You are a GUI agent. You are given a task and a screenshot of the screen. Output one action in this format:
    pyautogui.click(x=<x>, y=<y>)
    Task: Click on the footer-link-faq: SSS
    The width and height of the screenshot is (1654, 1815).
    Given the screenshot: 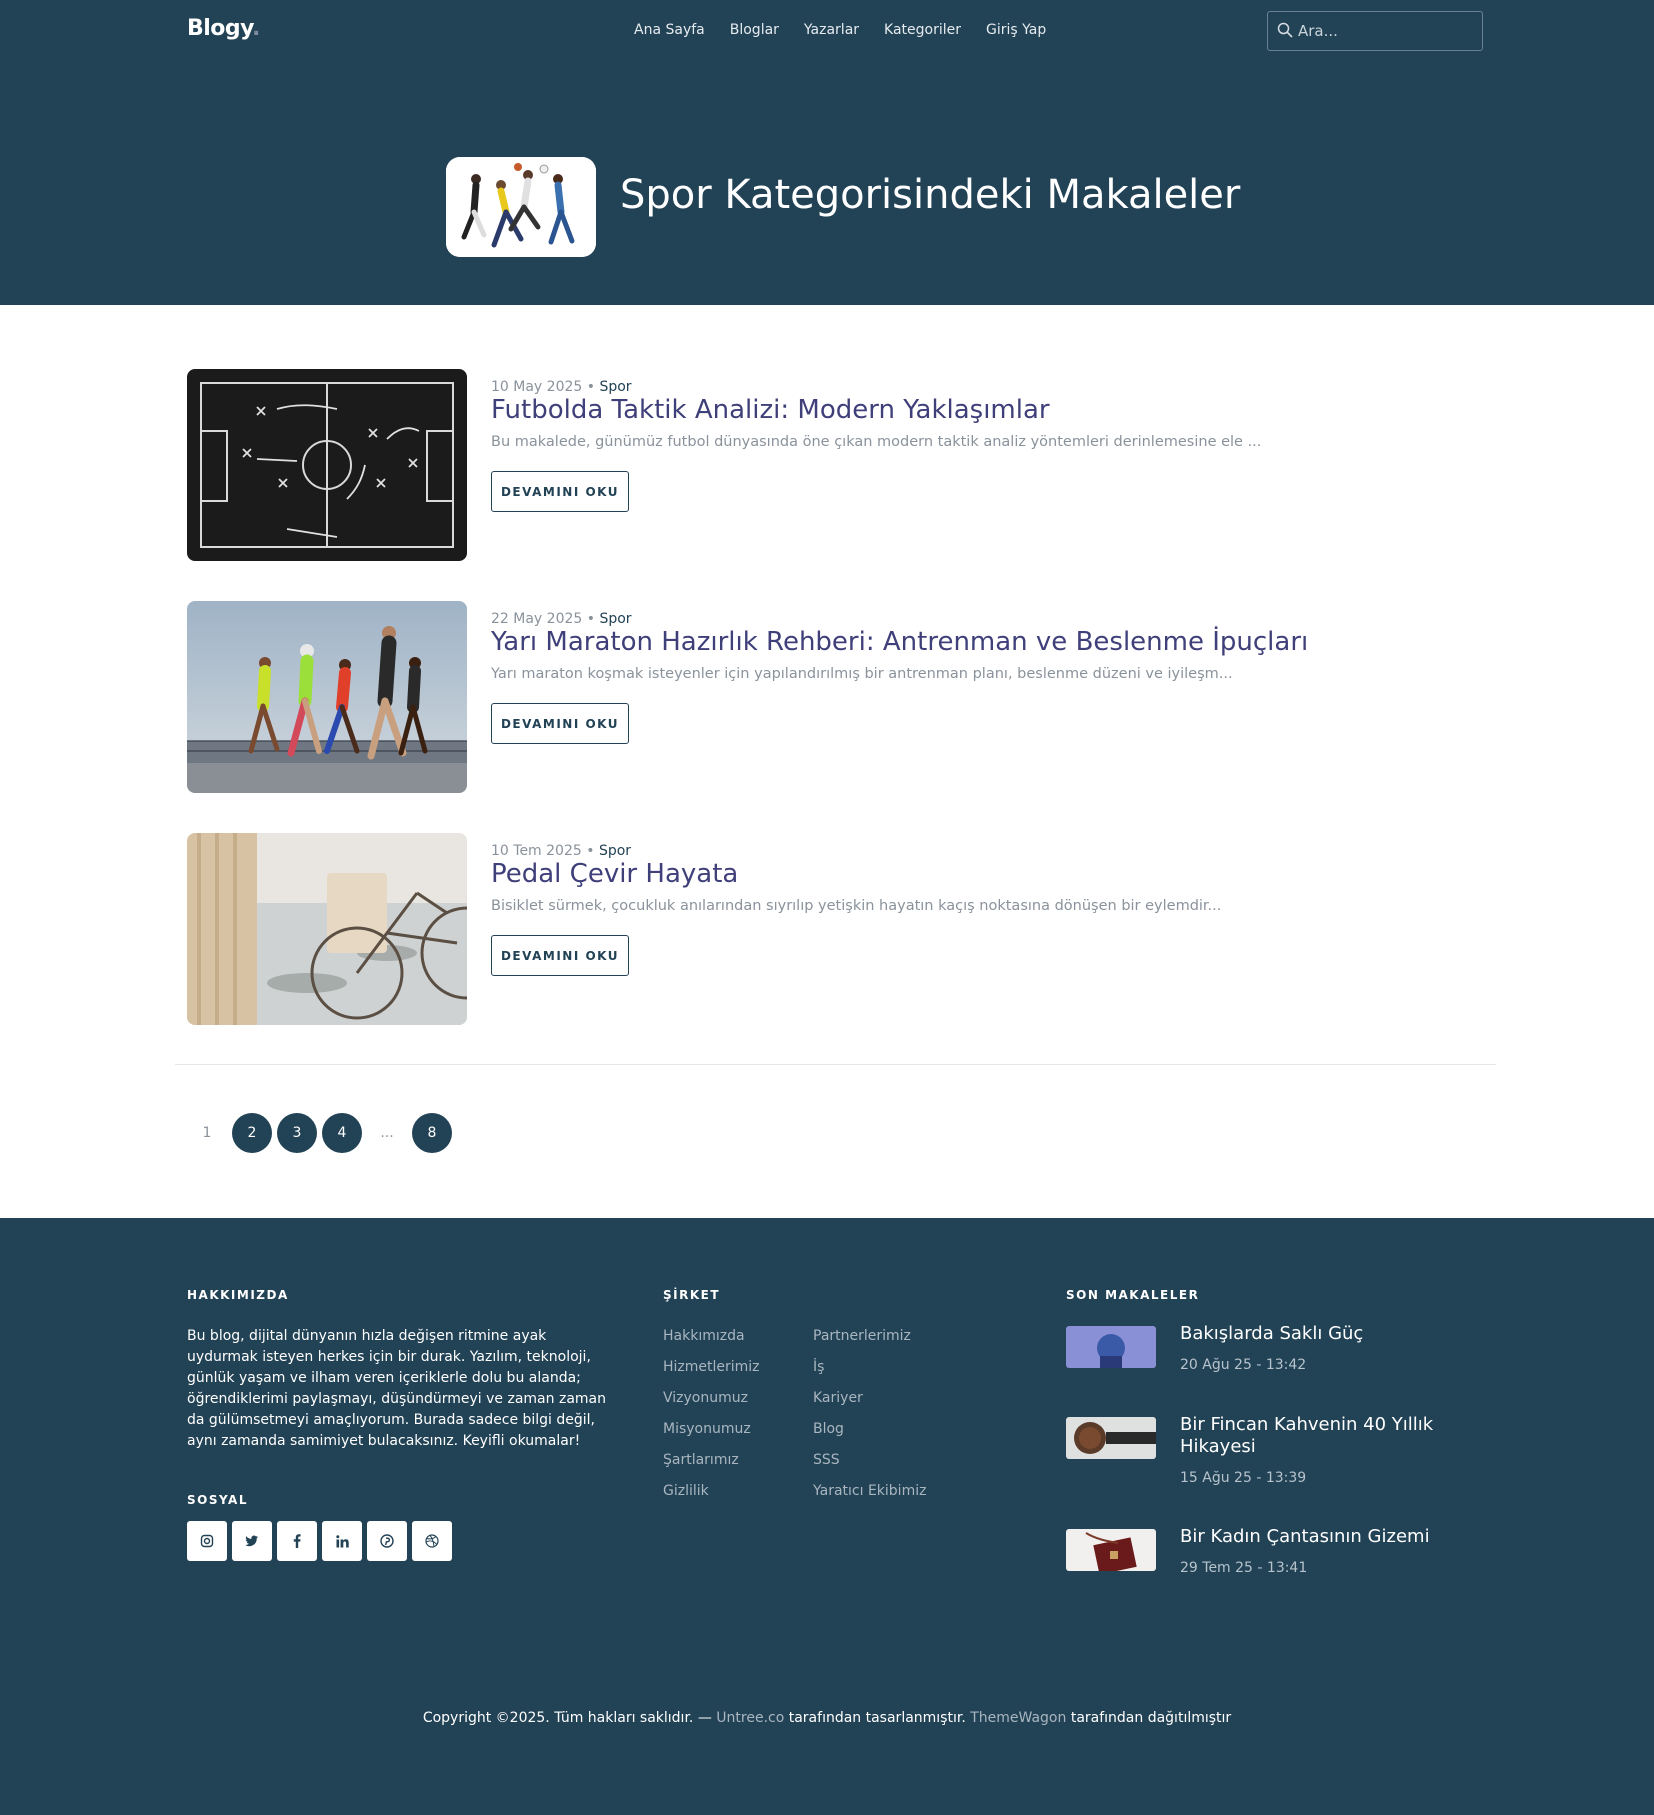 What is the action you would take?
    pyautogui.click(x=869, y=1460)
    